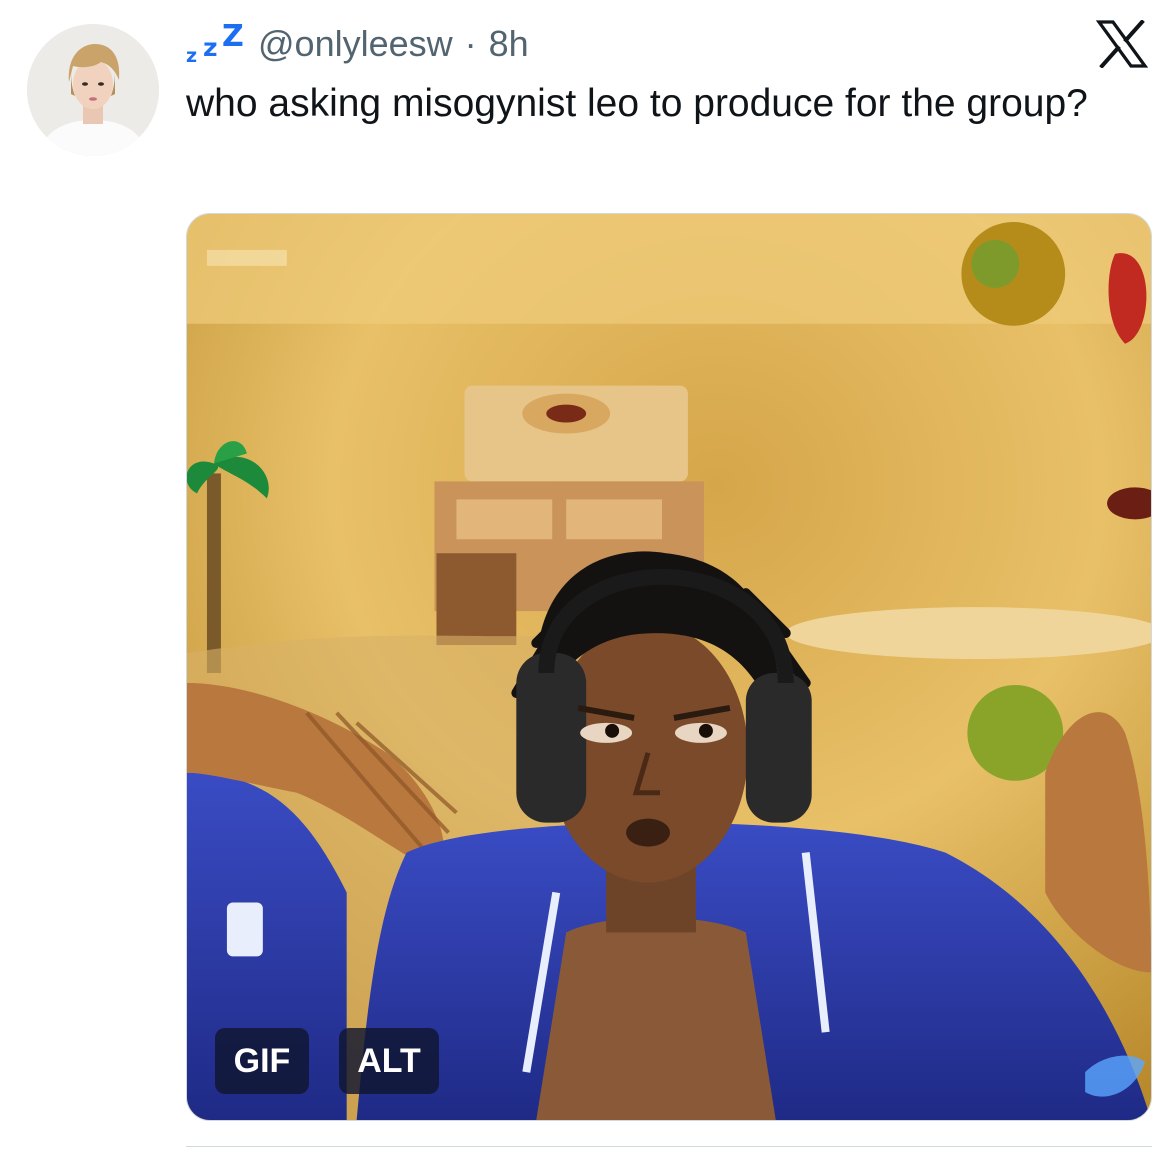 The height and width of the screenshot is (1150, 1168). What do you see at coordinates (233, 36) in the screenshot?
I see `zzz-large-letter: Z` at bounding box center [233, 36].